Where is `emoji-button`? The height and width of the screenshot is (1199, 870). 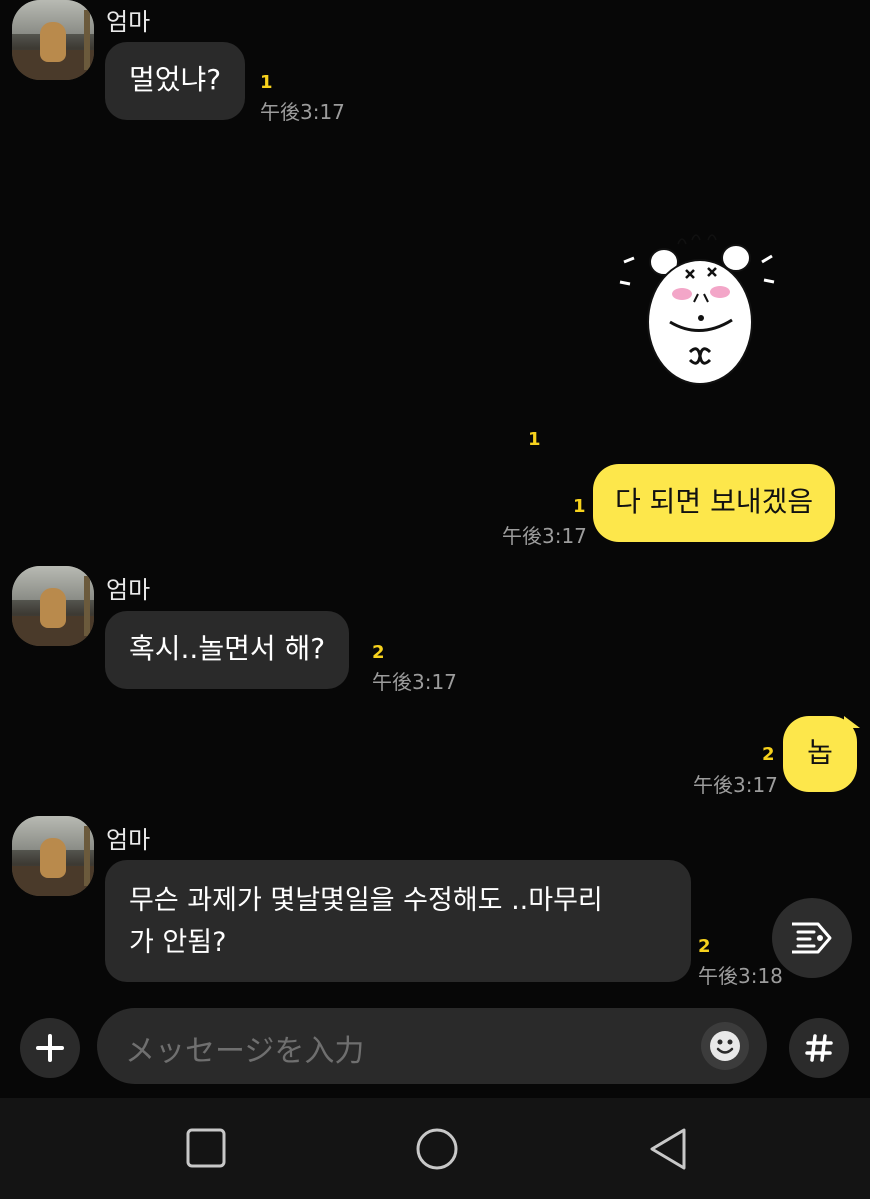
emoji-button is located at coordinates (725, 1046).